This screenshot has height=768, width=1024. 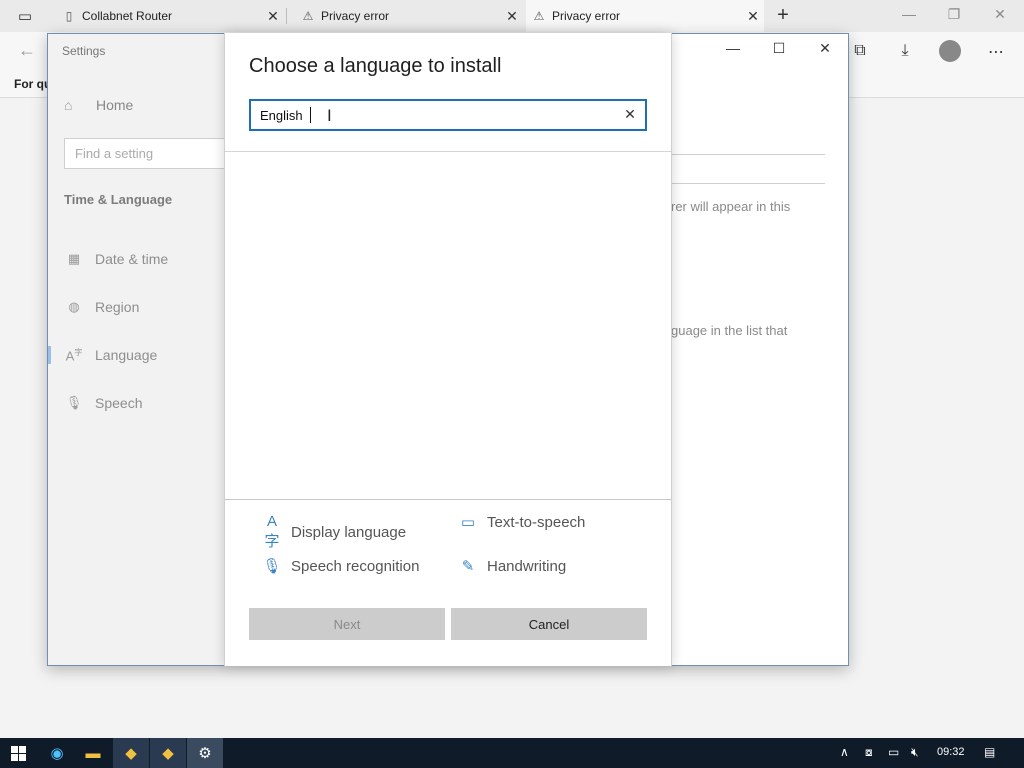 I want to click on volume-muted-icon: 🔇︎, so click(x=915, y=752).